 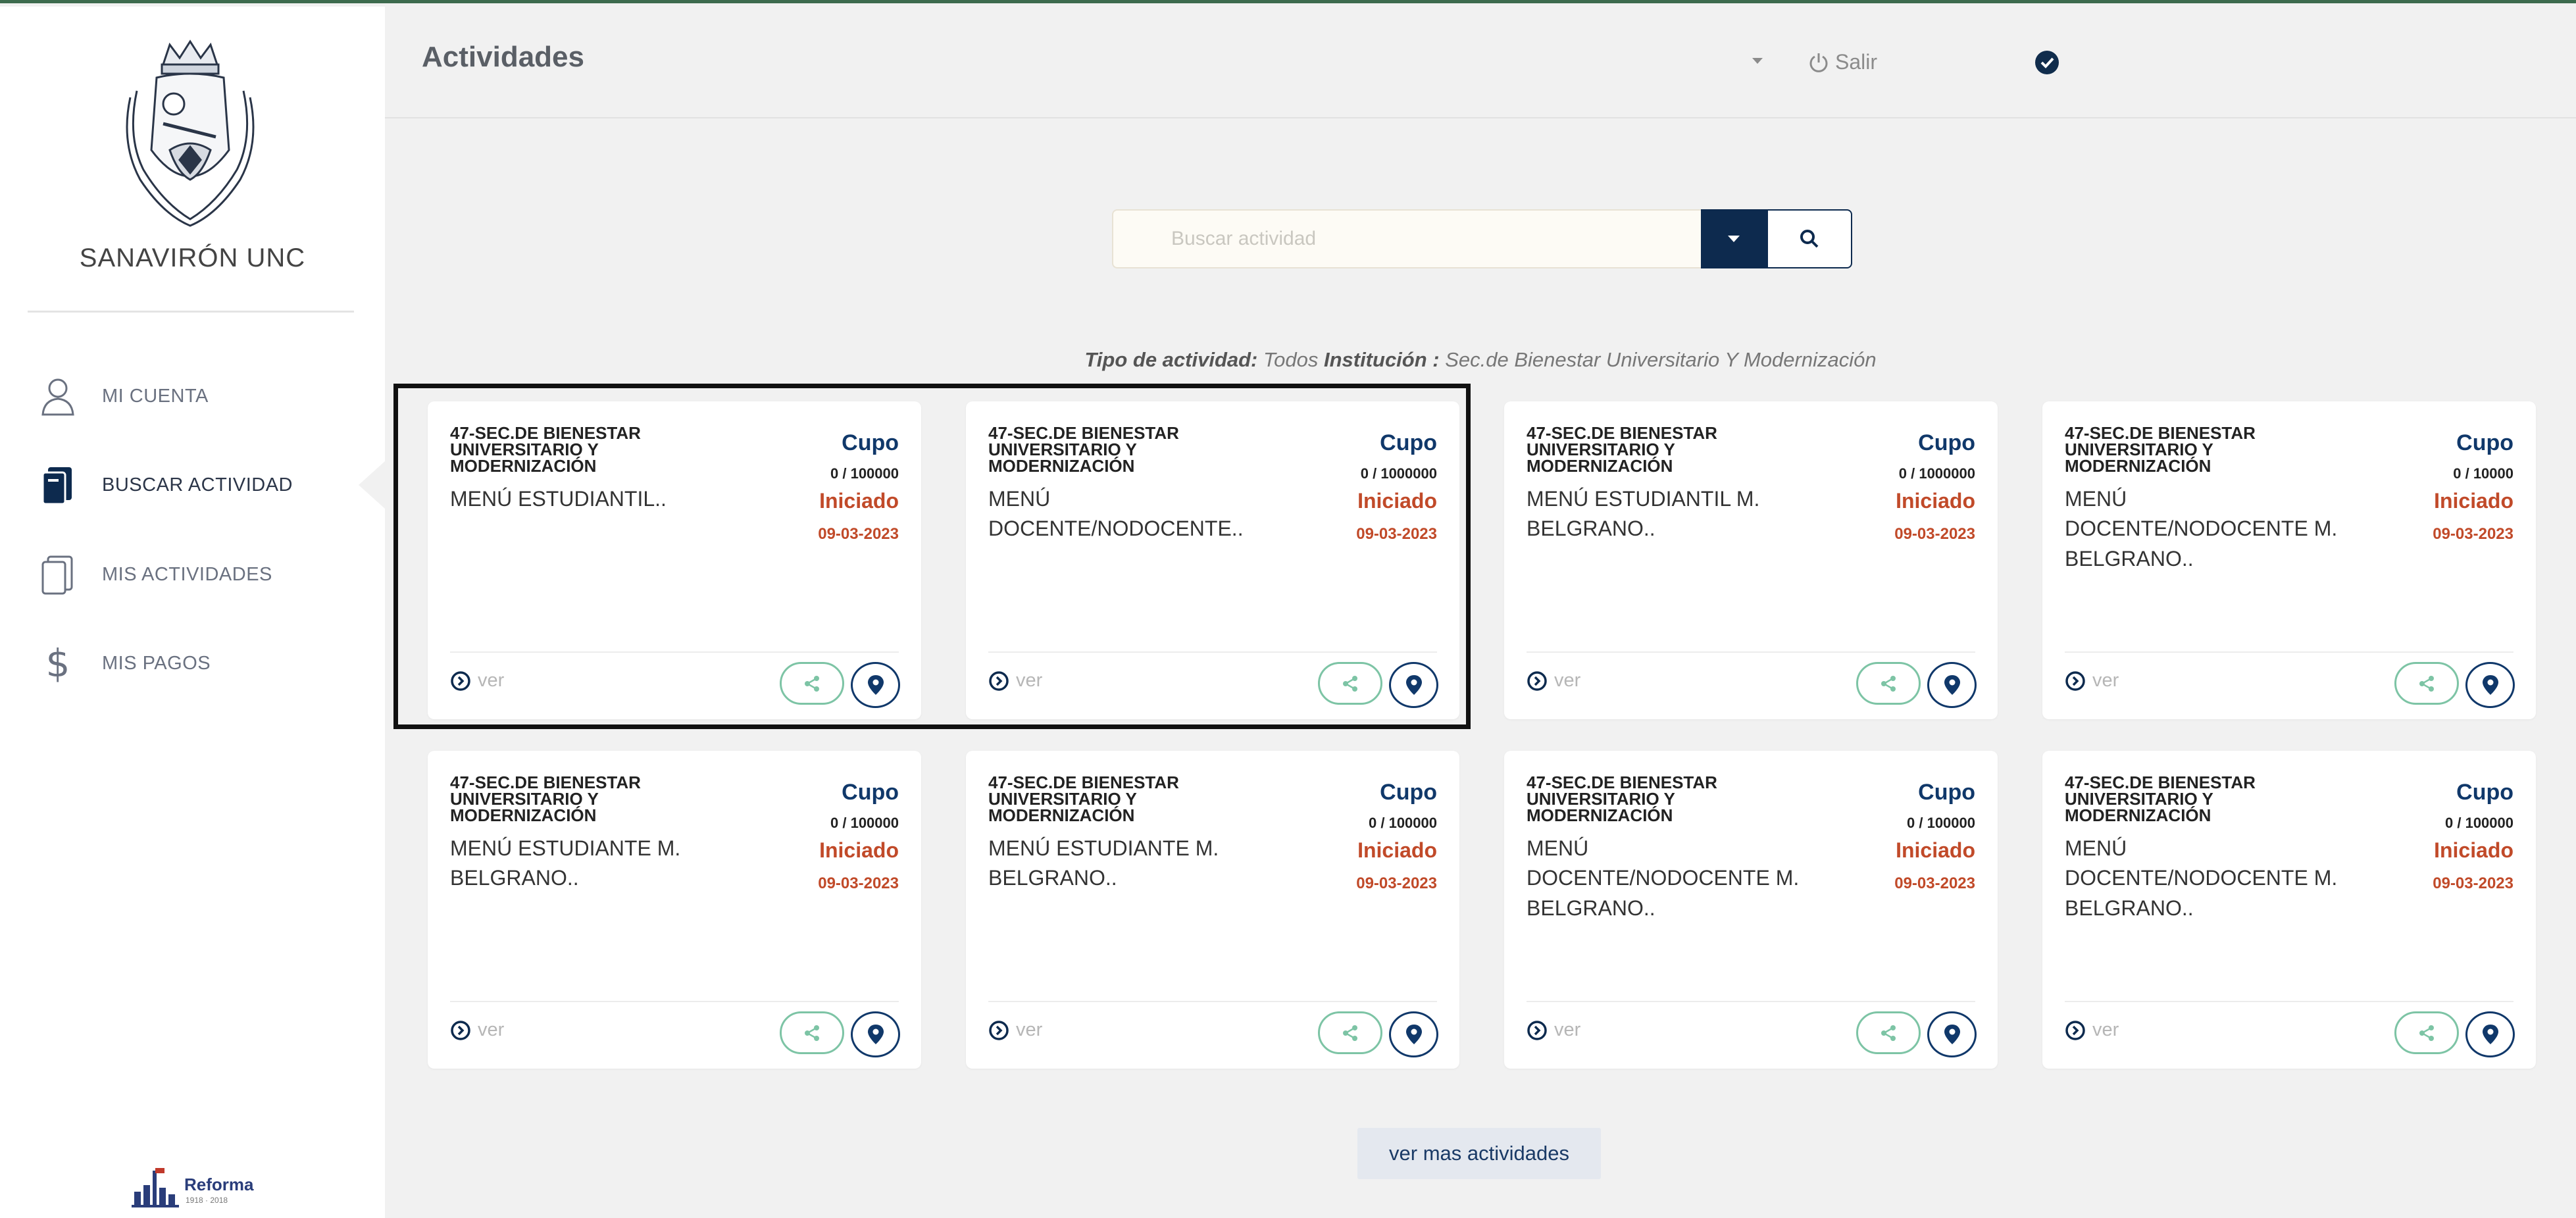 I want to click on caret-down-icon, so click(x=1734, y=239).